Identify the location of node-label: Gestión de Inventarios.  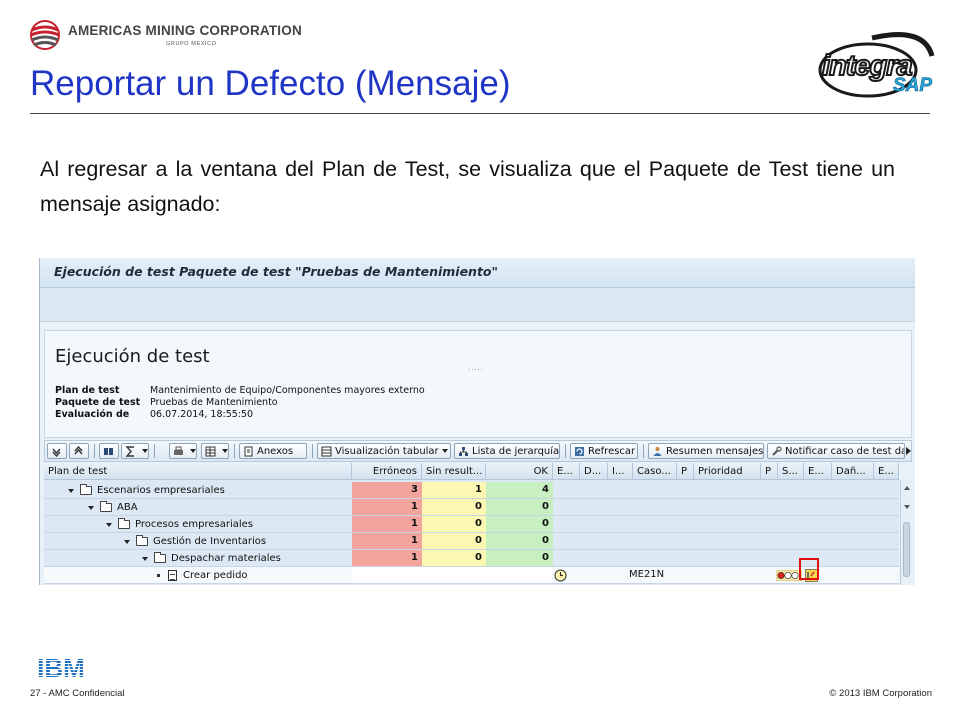
(210, 541).